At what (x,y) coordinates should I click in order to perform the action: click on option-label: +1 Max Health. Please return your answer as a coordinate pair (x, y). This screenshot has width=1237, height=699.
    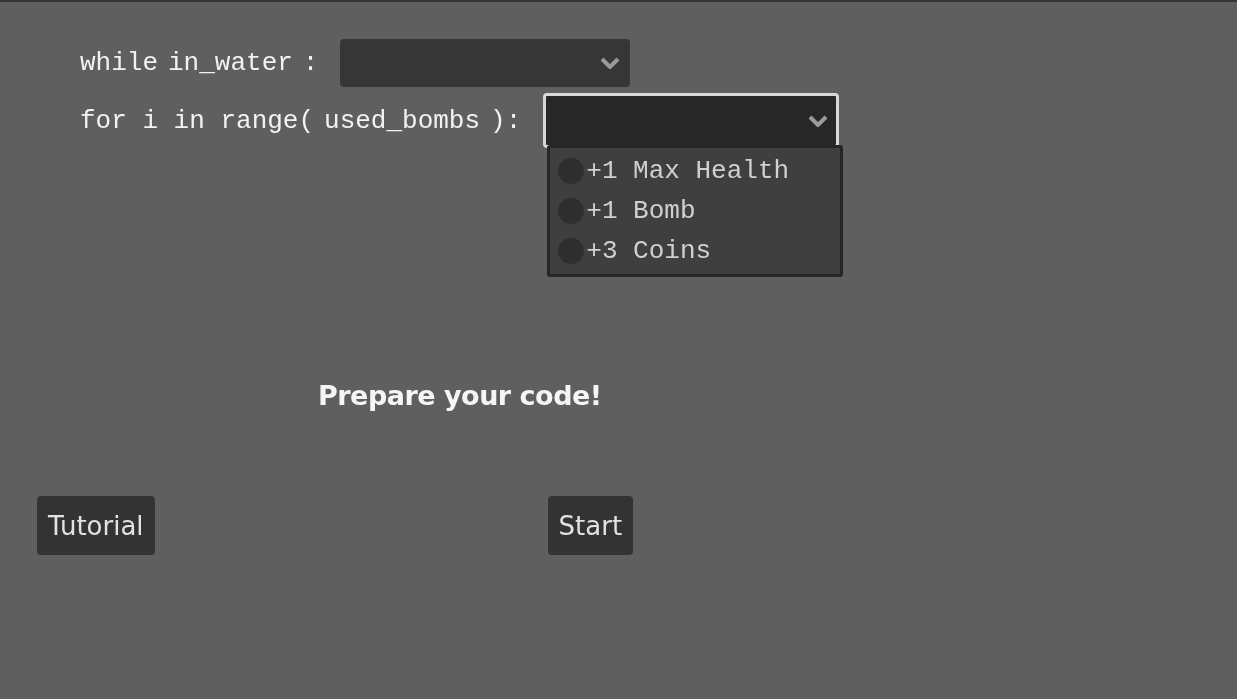
    Looking at the image, I should click on (688, 171).